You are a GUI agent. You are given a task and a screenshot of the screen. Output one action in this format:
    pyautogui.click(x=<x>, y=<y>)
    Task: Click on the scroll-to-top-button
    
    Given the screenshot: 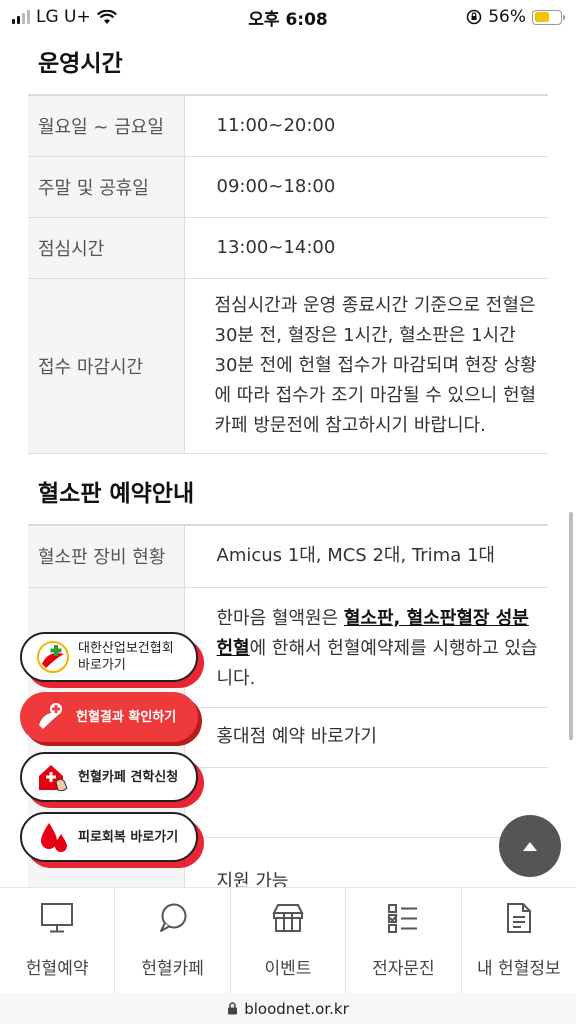 What is the action you would take?
    pyautogui.click(x=530, y=846)
    